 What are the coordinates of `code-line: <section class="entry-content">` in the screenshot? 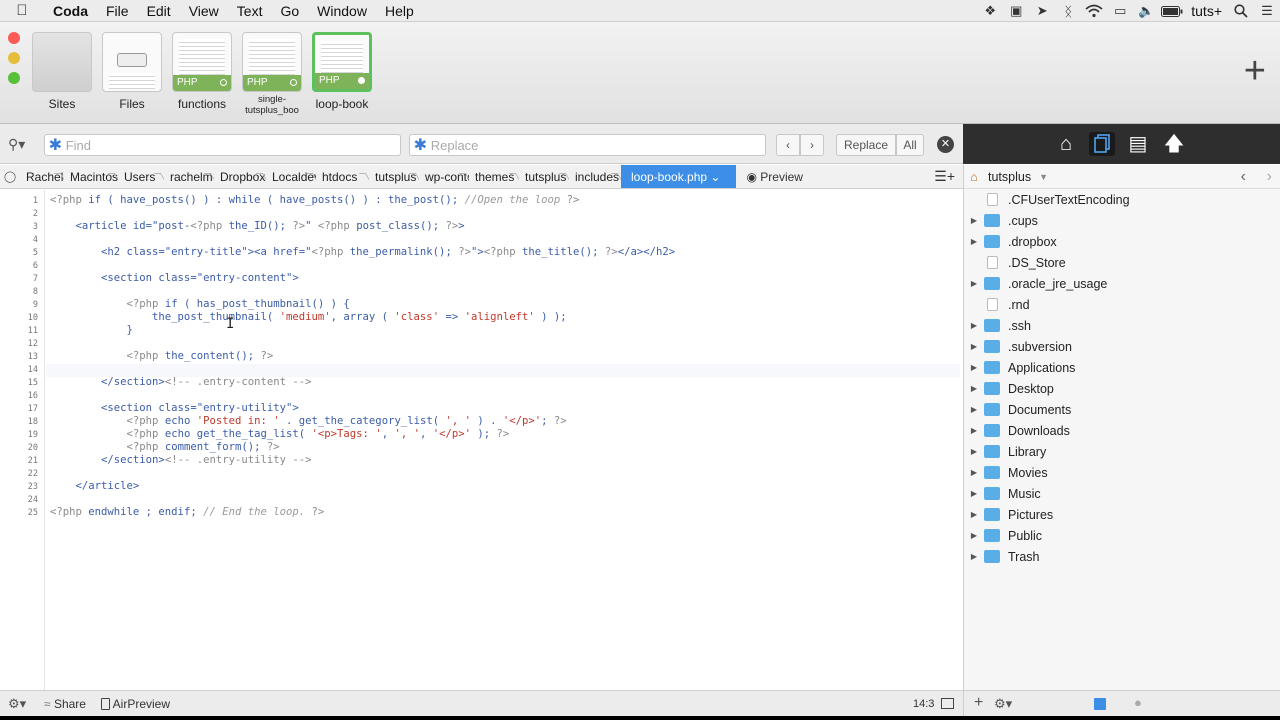 It's located at (174, 278).